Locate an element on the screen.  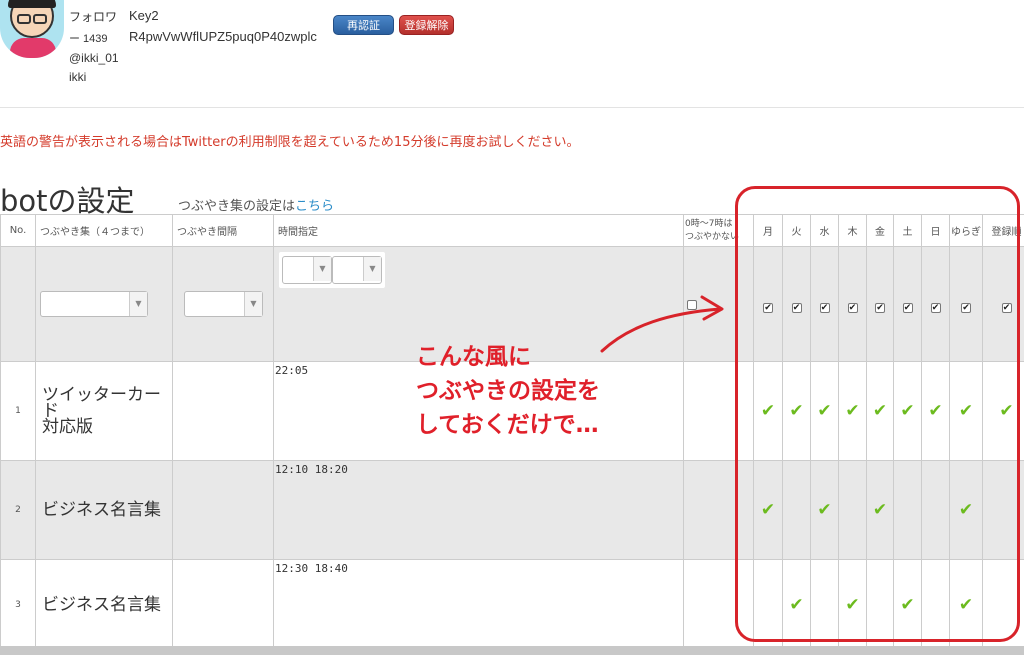
tweetset-settings-note: つぶやき集の設定はこちら is located at coordinates (256, 204).